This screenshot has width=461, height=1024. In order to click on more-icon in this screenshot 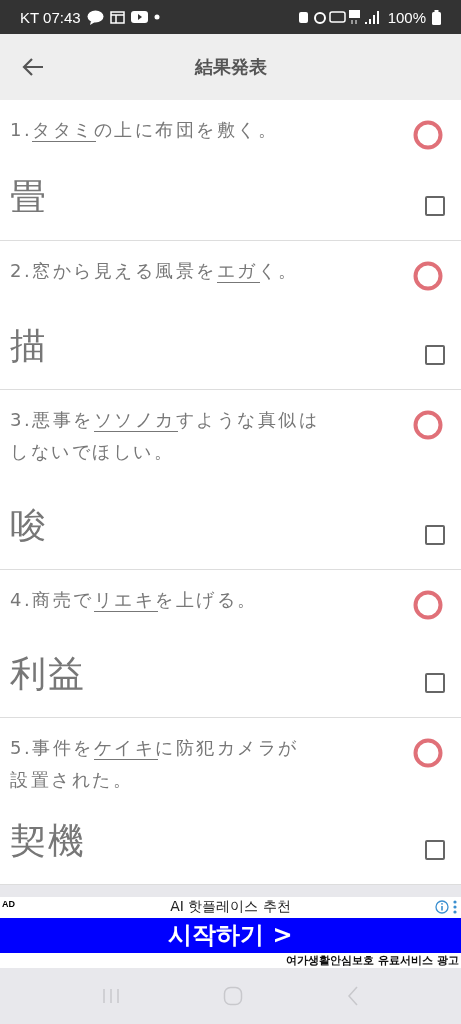, I will do `click(455, 907)`.